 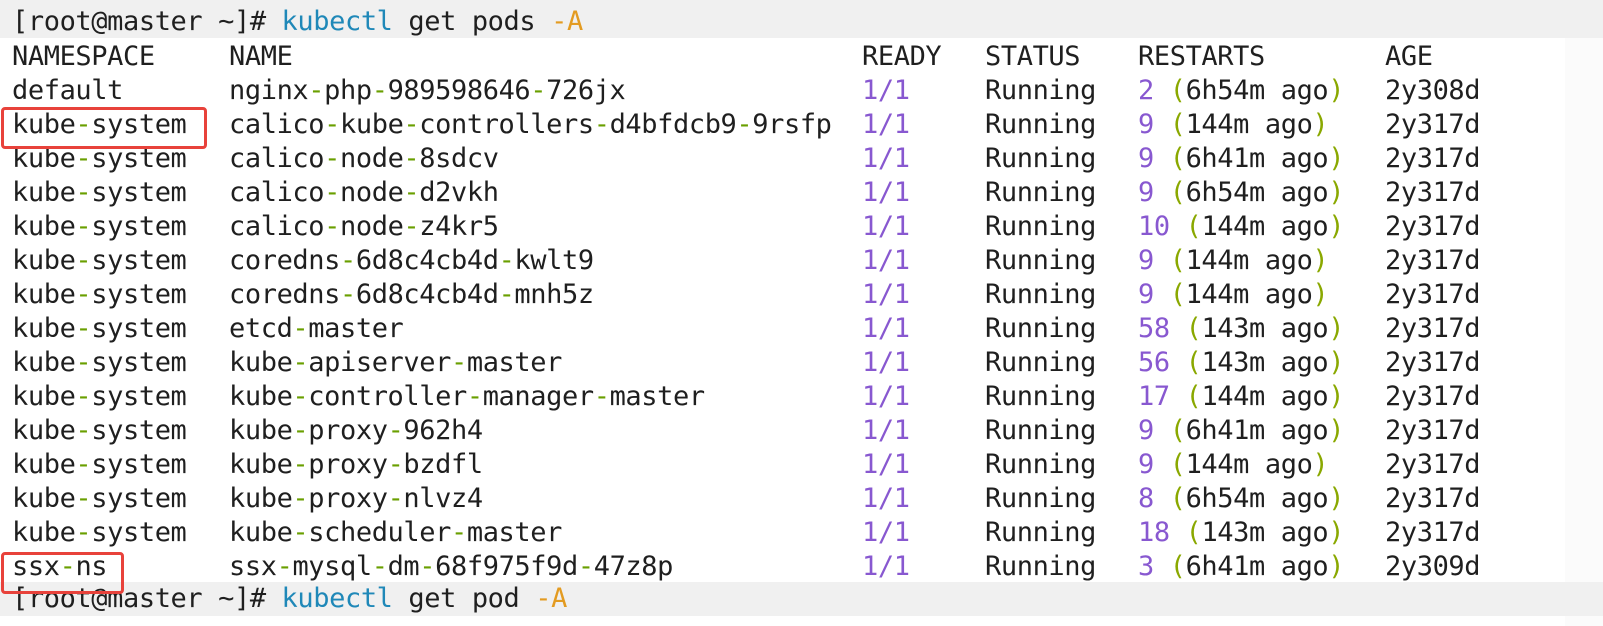 What do you see at coordinates (506, 566) in the screenshot?
I see `name-part: 68f975f9d` at bounding box center [506, 566].